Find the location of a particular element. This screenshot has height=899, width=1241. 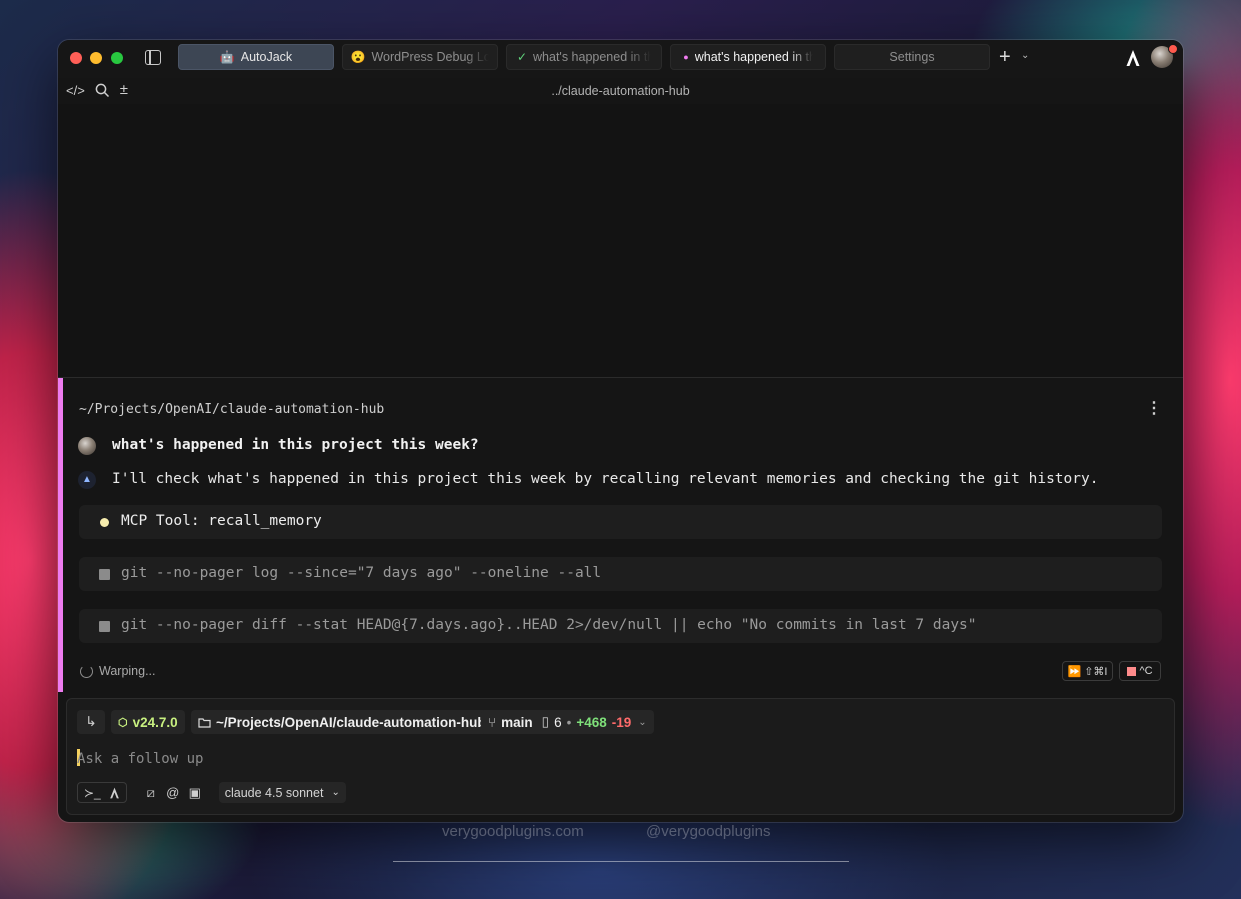

git-status-chip: ⑂ main ▯ 6 • +468 -19 ⌄ is located at coordinates (567, 722).